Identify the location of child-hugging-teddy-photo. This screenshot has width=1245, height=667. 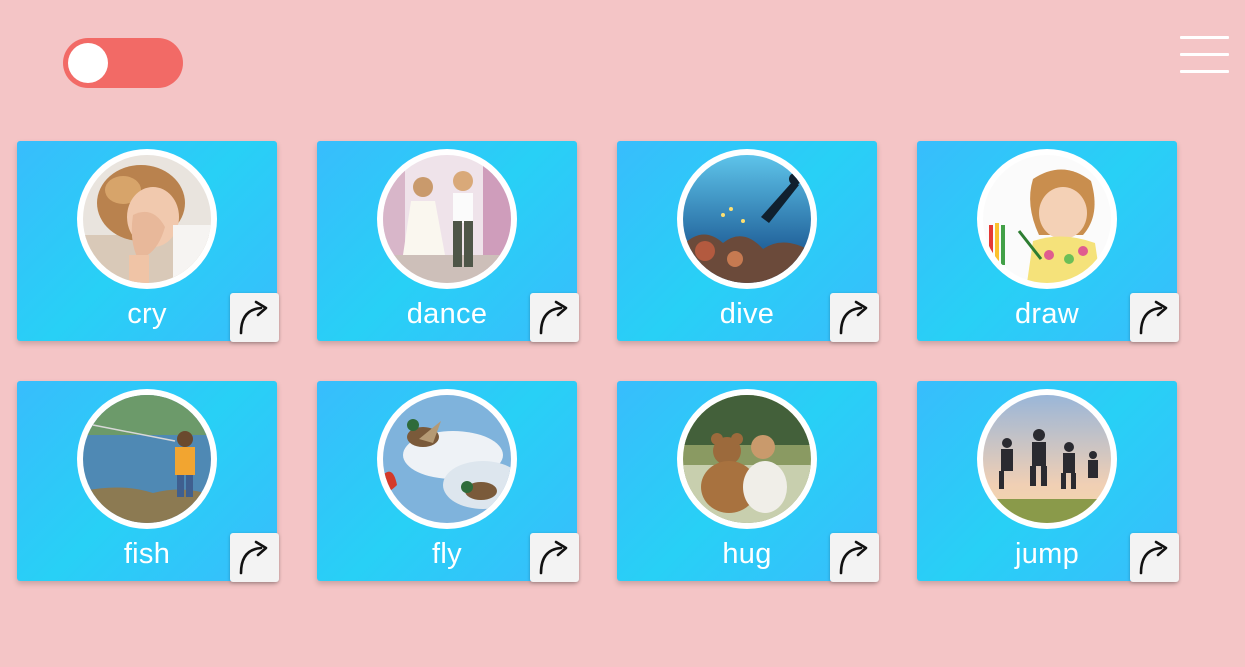
(747, 459).